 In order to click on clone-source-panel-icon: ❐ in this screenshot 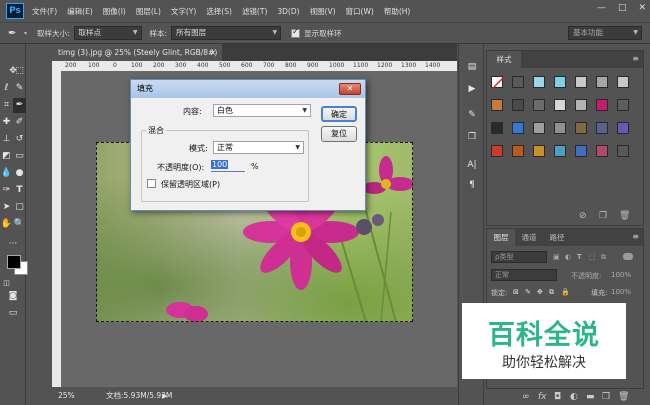, I will do `click(472, 137)`.